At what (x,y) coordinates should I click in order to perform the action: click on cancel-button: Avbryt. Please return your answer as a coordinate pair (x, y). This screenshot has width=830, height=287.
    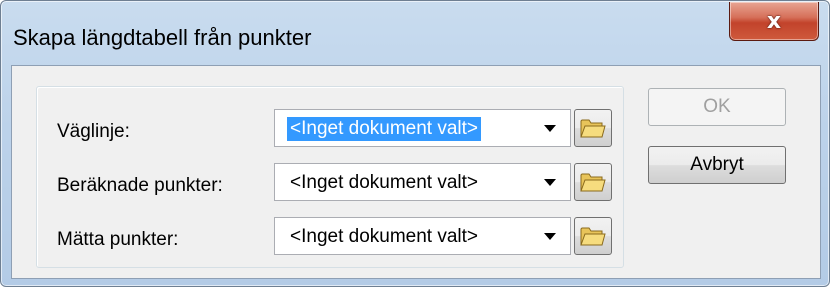
    Looking at the image, I should click on (717, 165).